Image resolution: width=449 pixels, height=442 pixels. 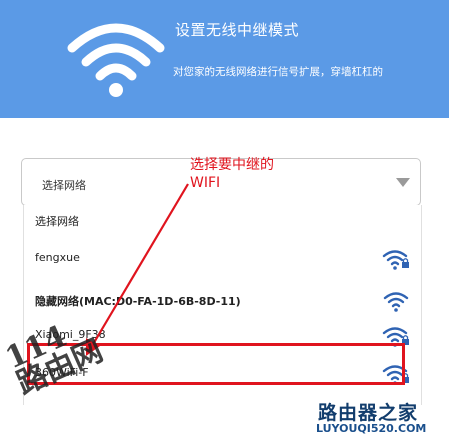 What do you see at coordinates (368, 413) in the screenshot?
I see `watermark-right-title: 路由器之家` at bounding box center [368, 413].